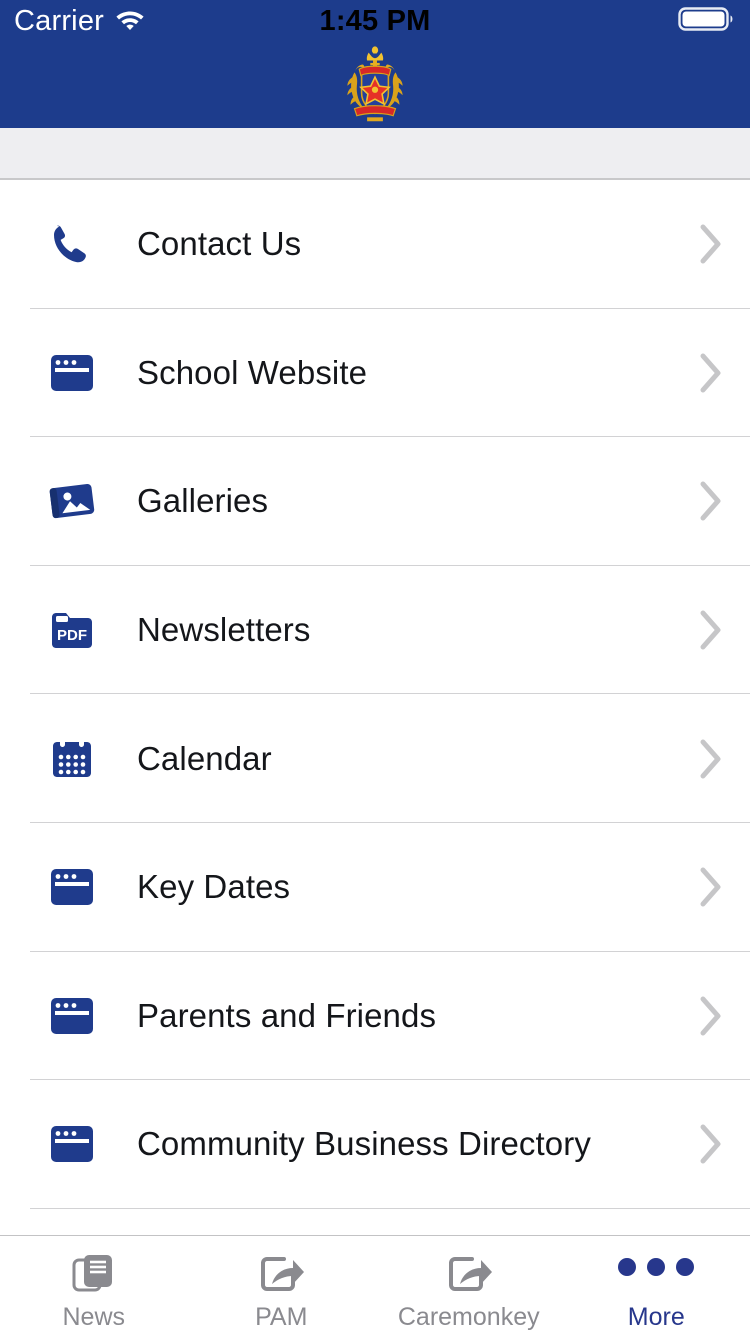 The image size is (750, 1334). What do you see at coordinates (375, 887) in the screenshot?
I see `list-item-key-dates: Key Dates` at bounding box center [375, 887].